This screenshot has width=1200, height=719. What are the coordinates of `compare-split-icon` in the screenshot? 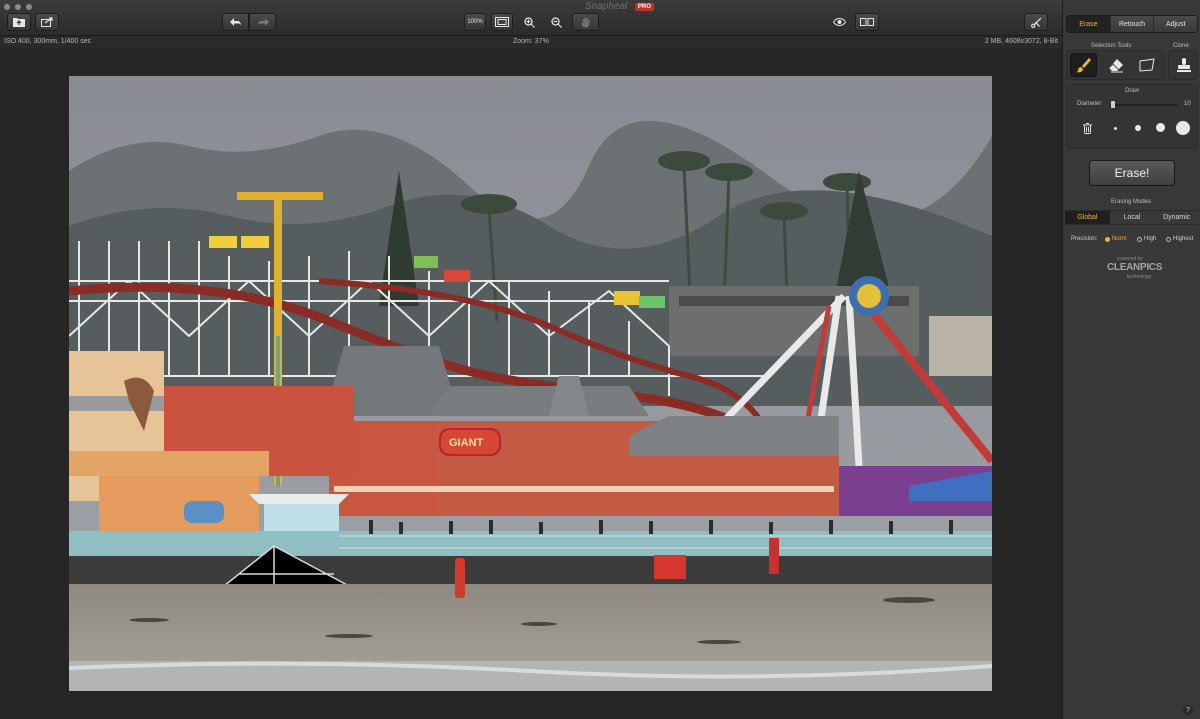 It's located at (867, 22).